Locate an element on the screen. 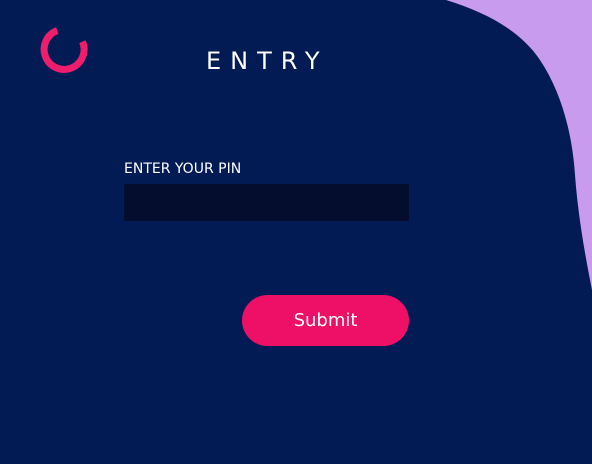 This screenshot has width=592, height=464. pin-input is located at coordinates (266, 202).